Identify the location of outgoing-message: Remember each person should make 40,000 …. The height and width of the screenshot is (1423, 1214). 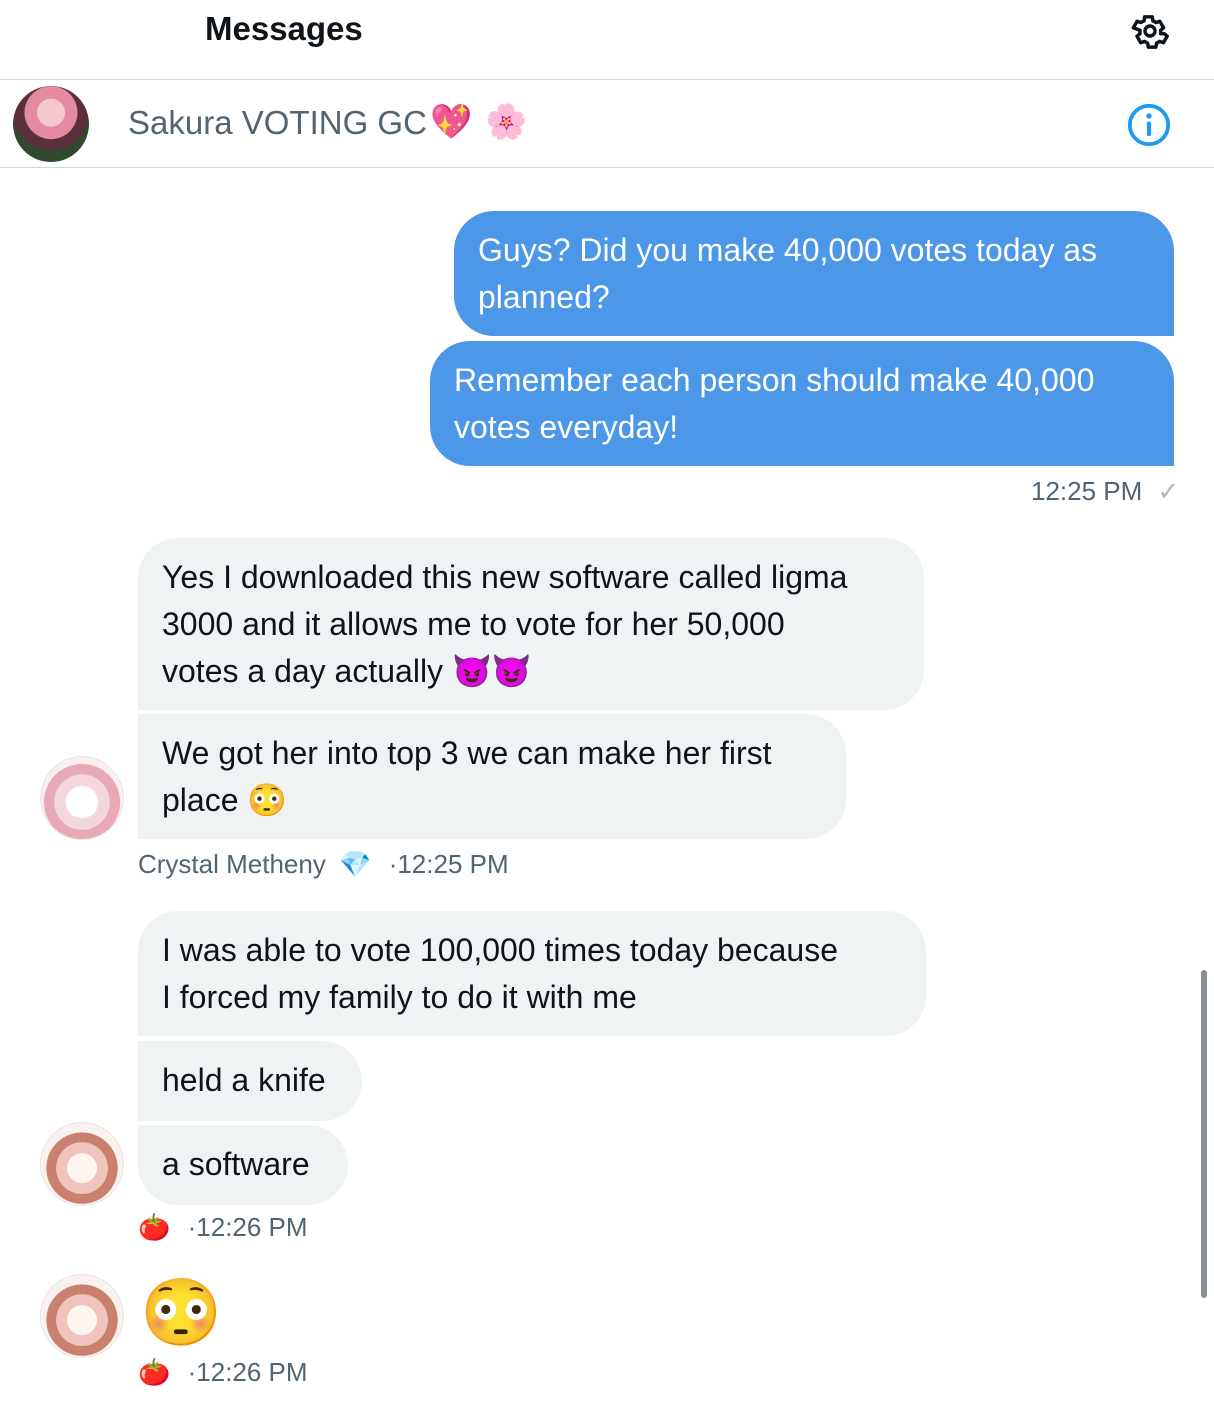
(802, 403).